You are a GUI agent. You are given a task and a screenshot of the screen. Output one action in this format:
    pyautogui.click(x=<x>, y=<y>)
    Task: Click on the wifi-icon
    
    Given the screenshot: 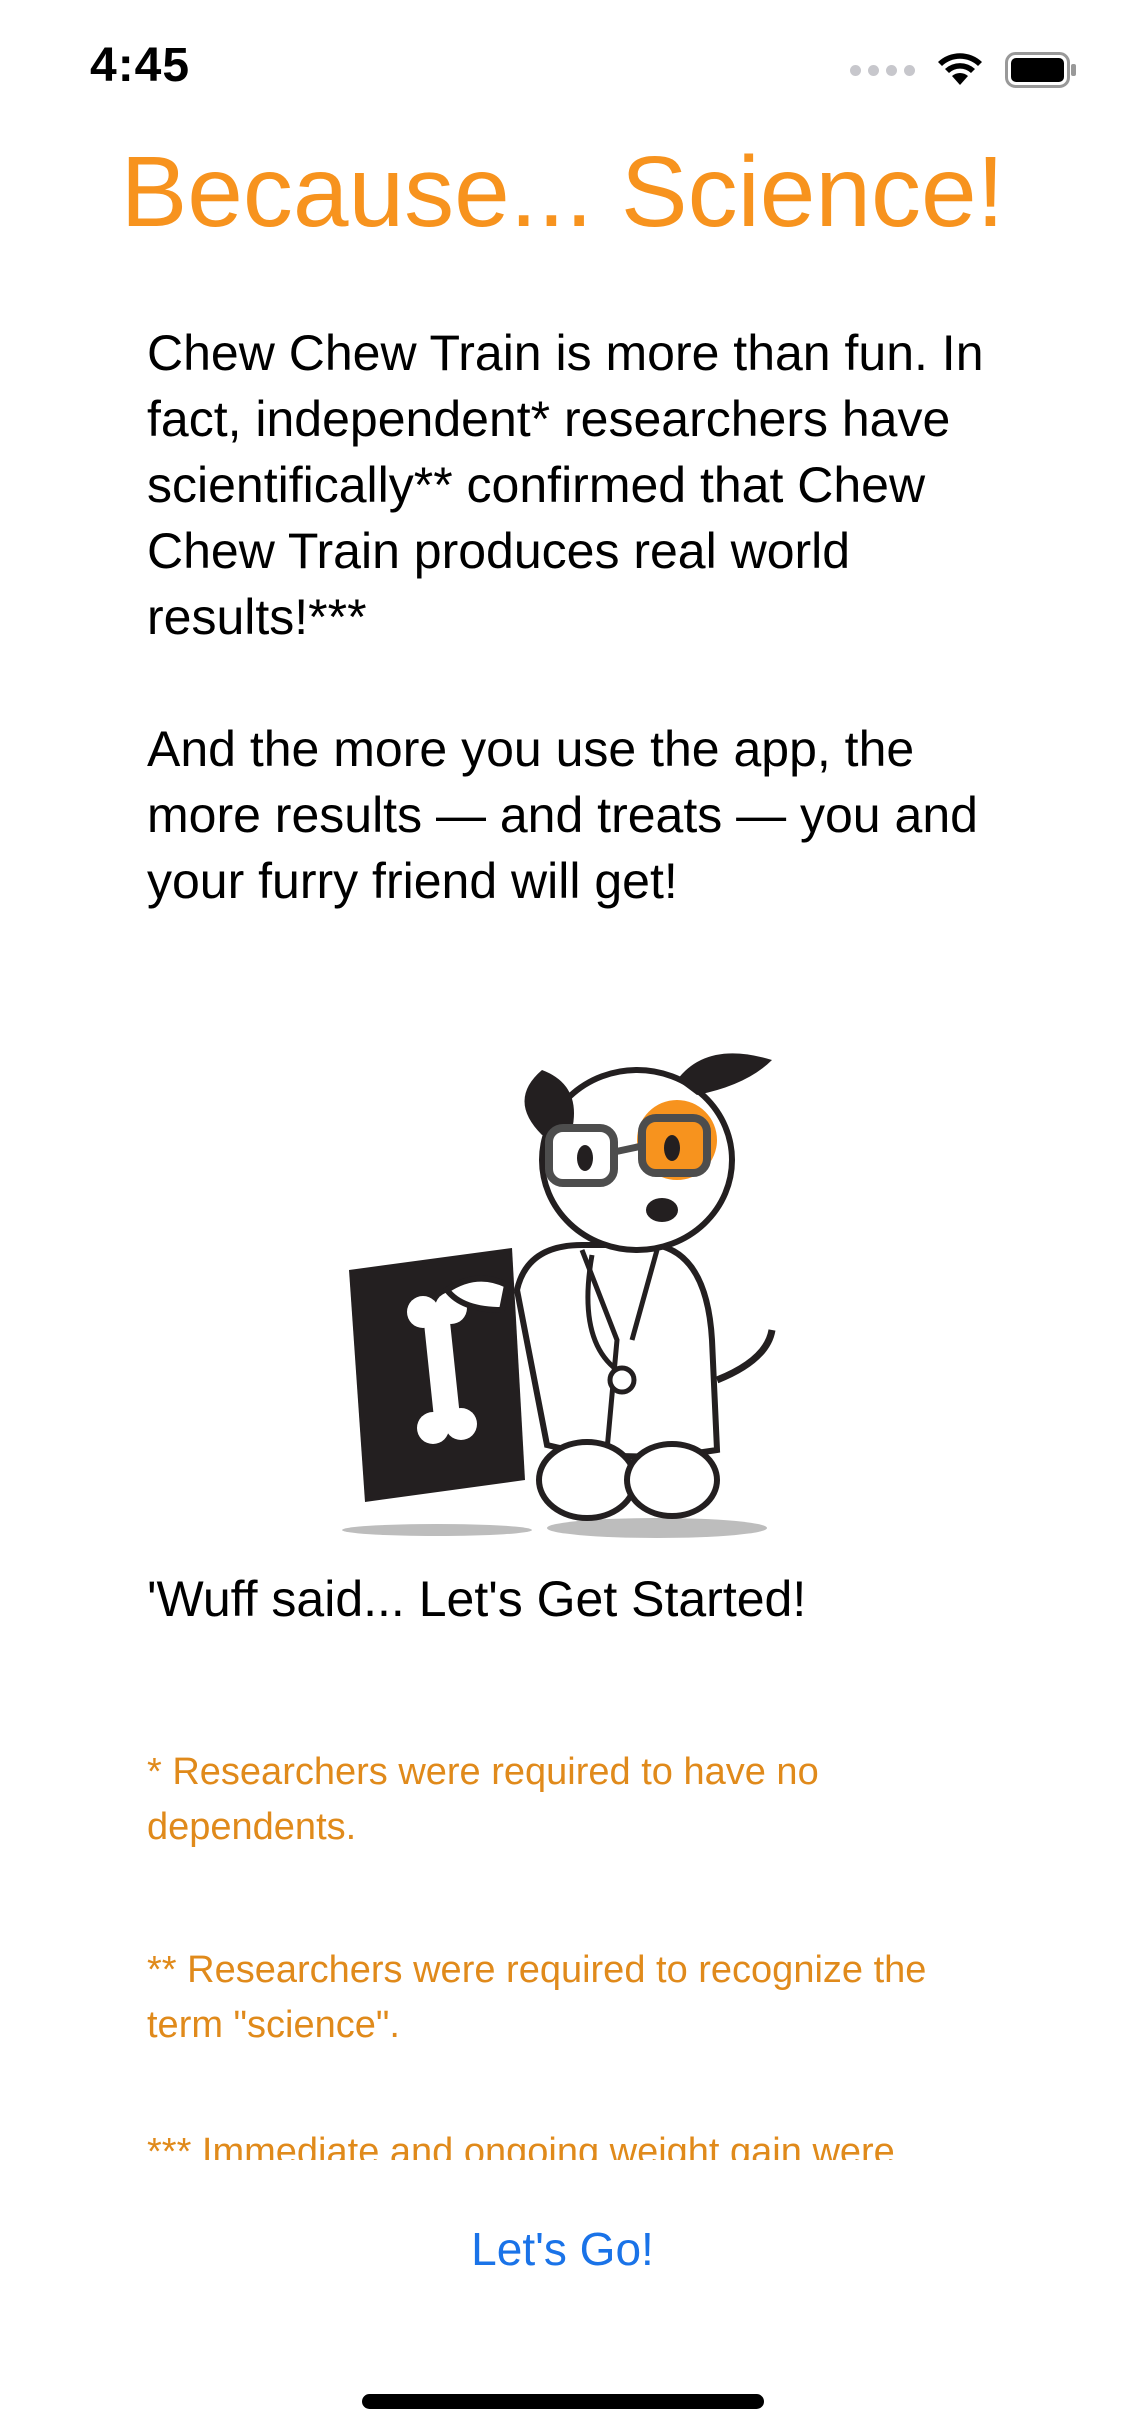 What is the action you would take?
    pyautogui.click(x=960, y=70)
    